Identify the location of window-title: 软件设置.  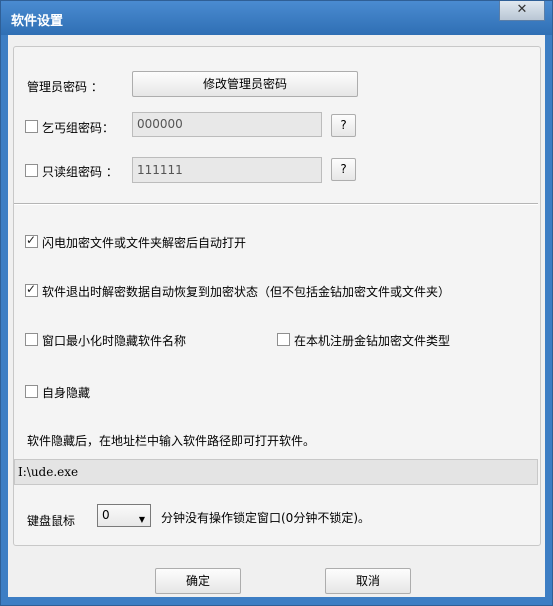
(37, 21).